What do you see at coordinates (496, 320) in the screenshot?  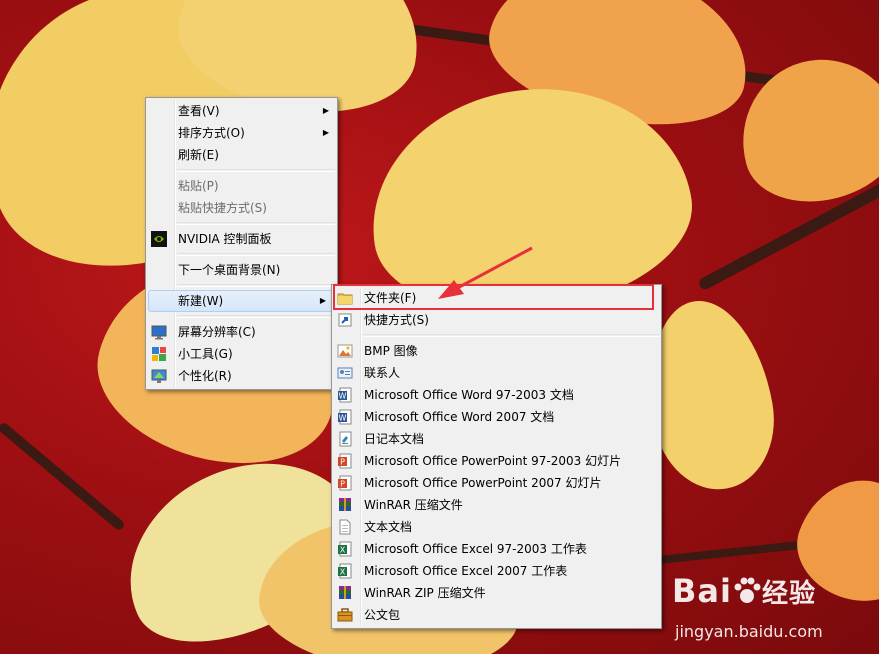 I see `new-shortcut-item: 快捷方式(S)` at bounding box center [496, 320].